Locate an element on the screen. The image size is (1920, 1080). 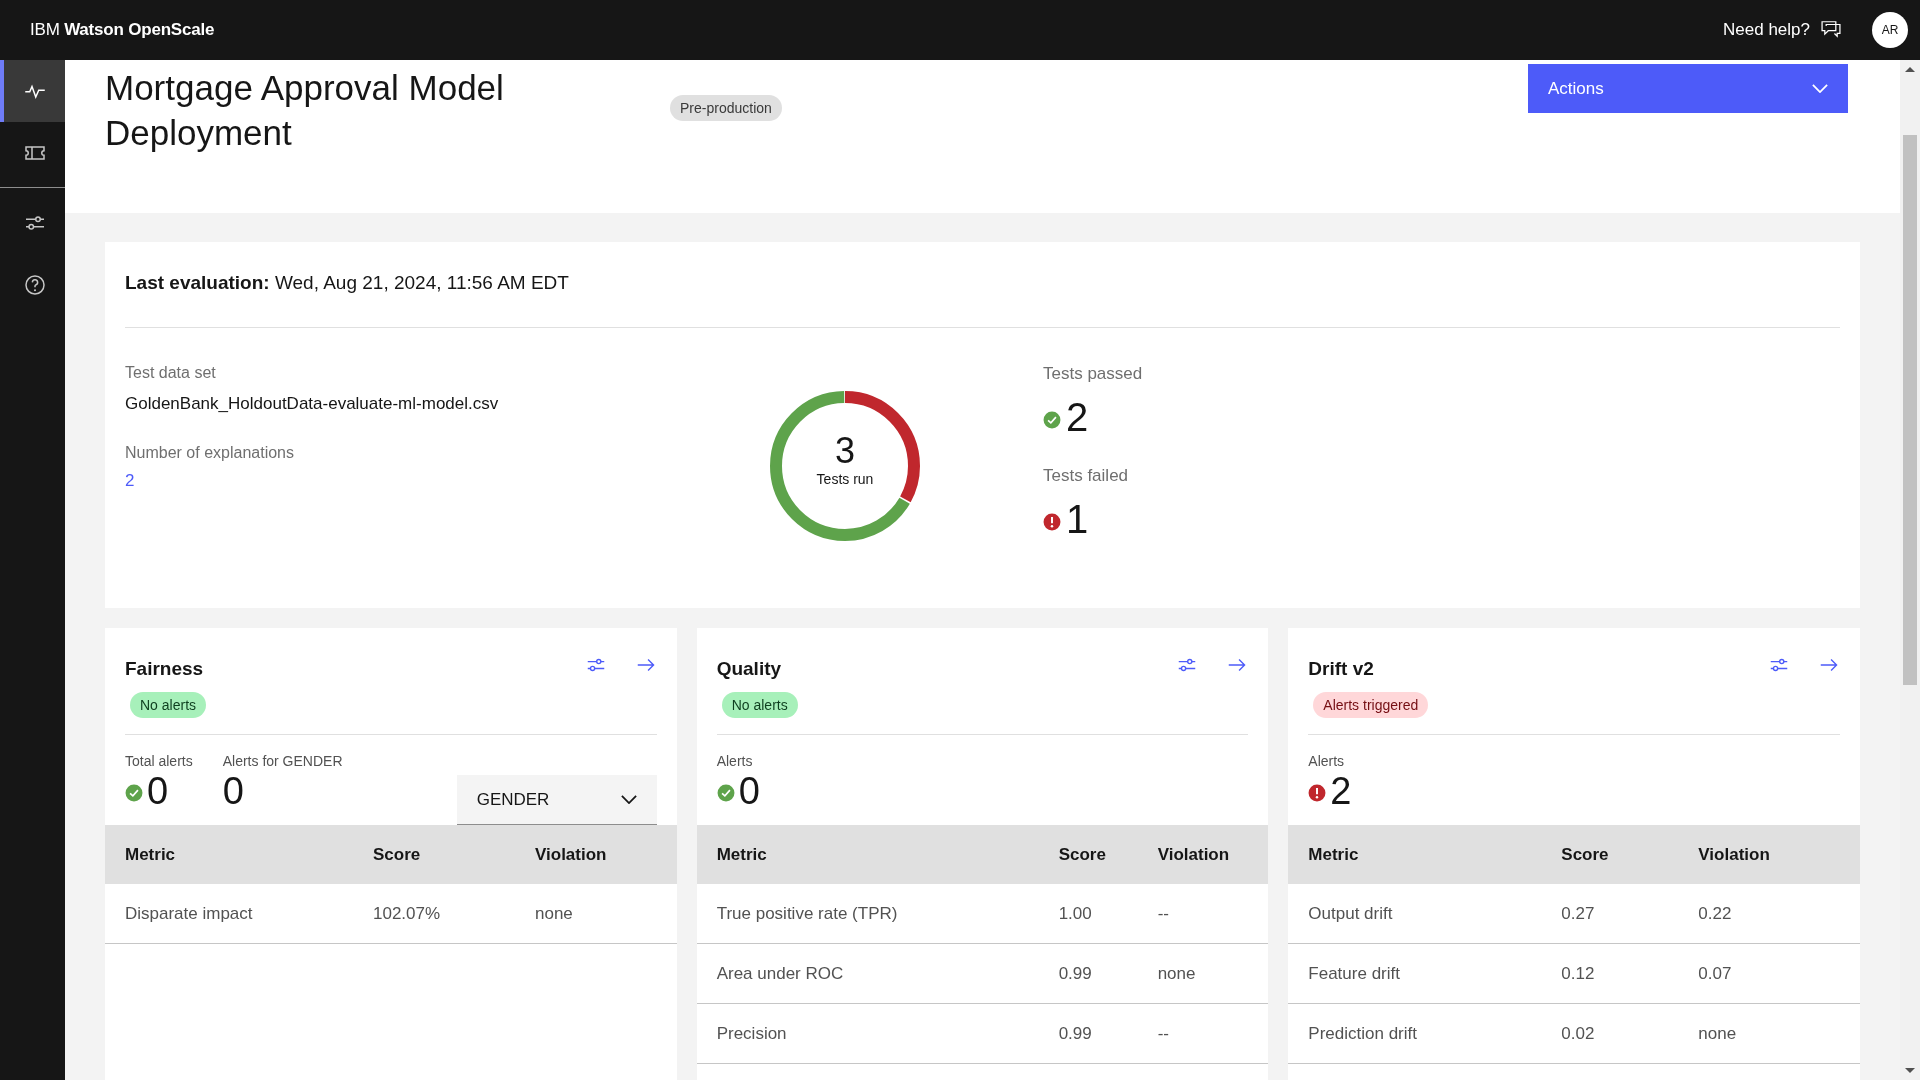
table-cell-text: Precision is located at coordinates (752, 1033).